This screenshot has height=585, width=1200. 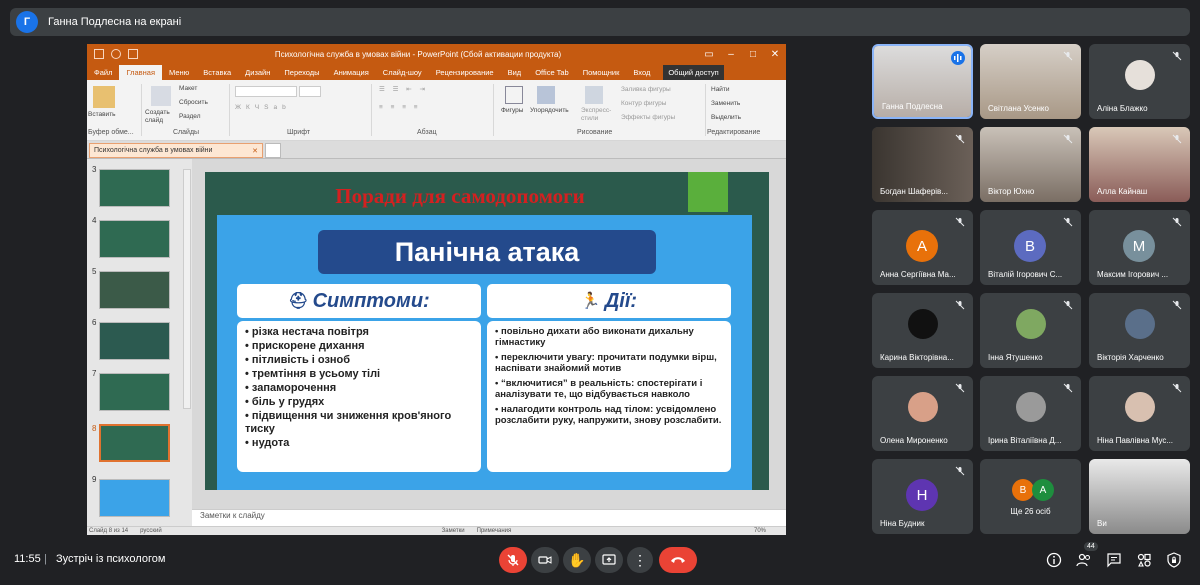 I want to click on tab-transitions: Переходы, so click(x=301, y=72).